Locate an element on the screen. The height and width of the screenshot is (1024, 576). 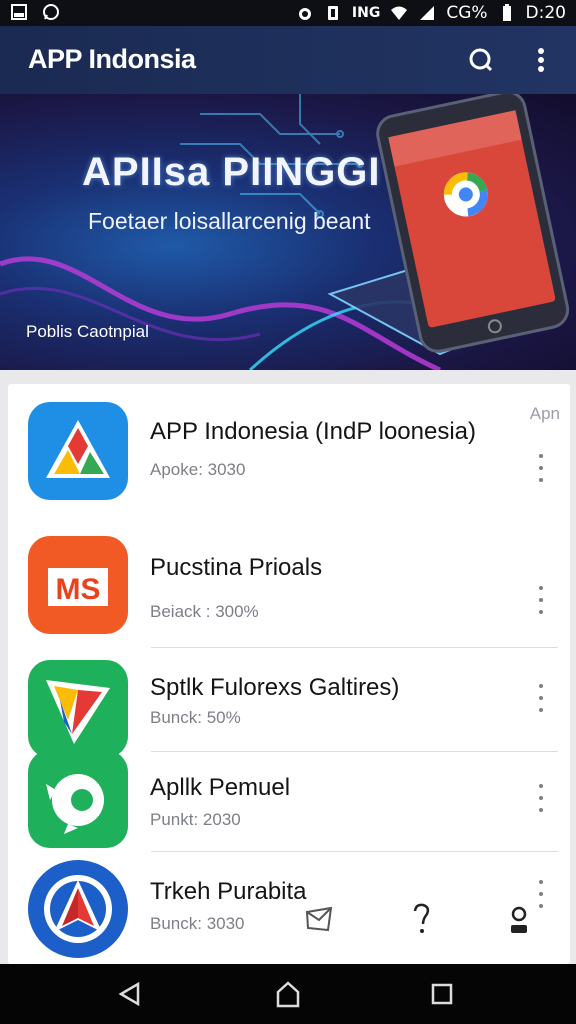
home-icon is located at coordinates (288, 994).